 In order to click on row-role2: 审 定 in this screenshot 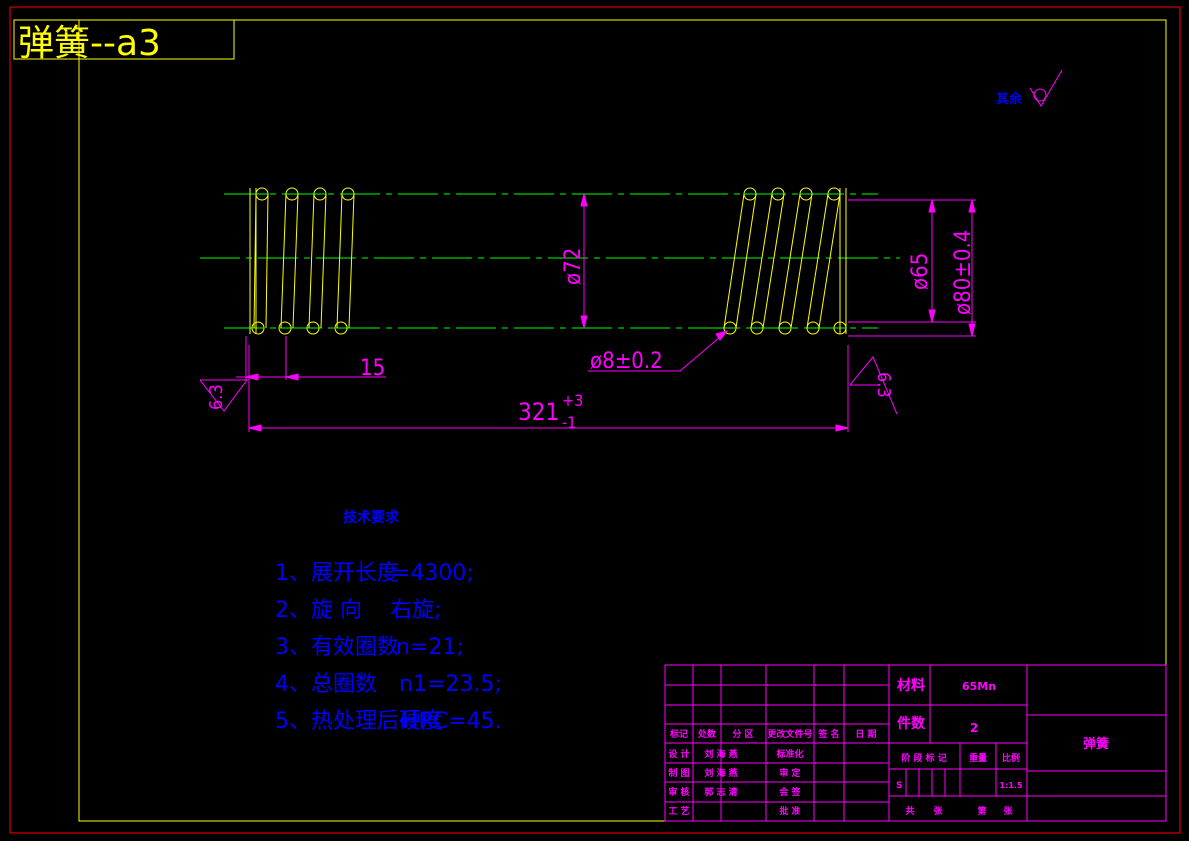, I will do `click(790, 773)`.